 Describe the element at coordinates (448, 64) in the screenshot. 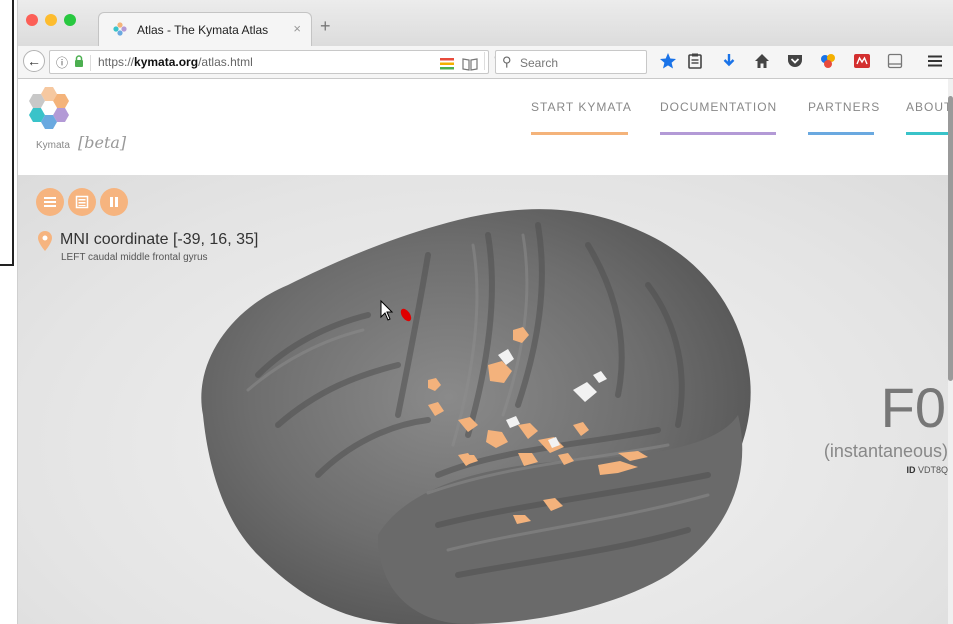

I see `pocket-list-icon` at that location.